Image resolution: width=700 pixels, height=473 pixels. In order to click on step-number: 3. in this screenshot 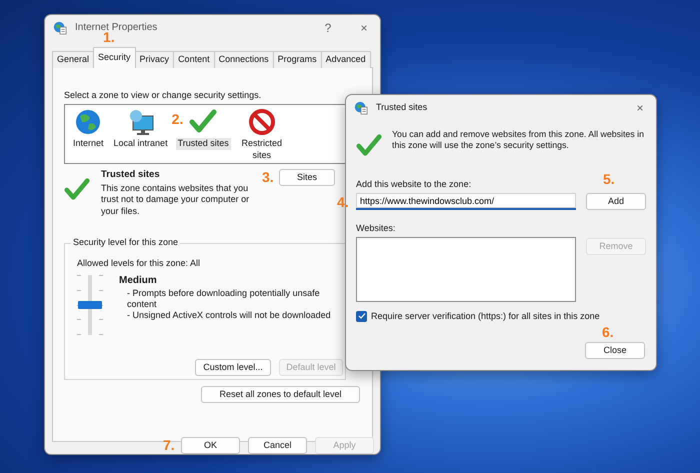, I will do `click(268, 177)`.